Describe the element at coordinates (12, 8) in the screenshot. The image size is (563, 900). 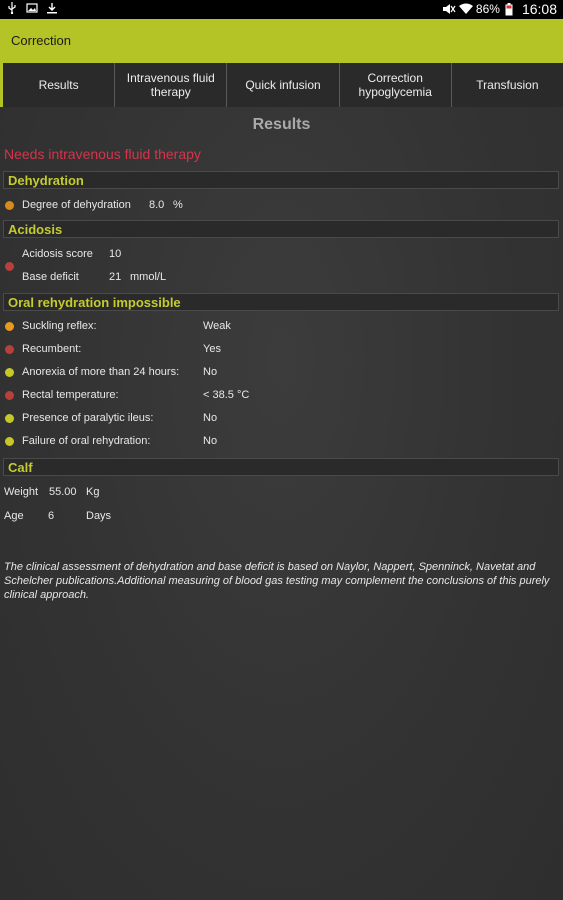
I see `usb-icon` at that location.